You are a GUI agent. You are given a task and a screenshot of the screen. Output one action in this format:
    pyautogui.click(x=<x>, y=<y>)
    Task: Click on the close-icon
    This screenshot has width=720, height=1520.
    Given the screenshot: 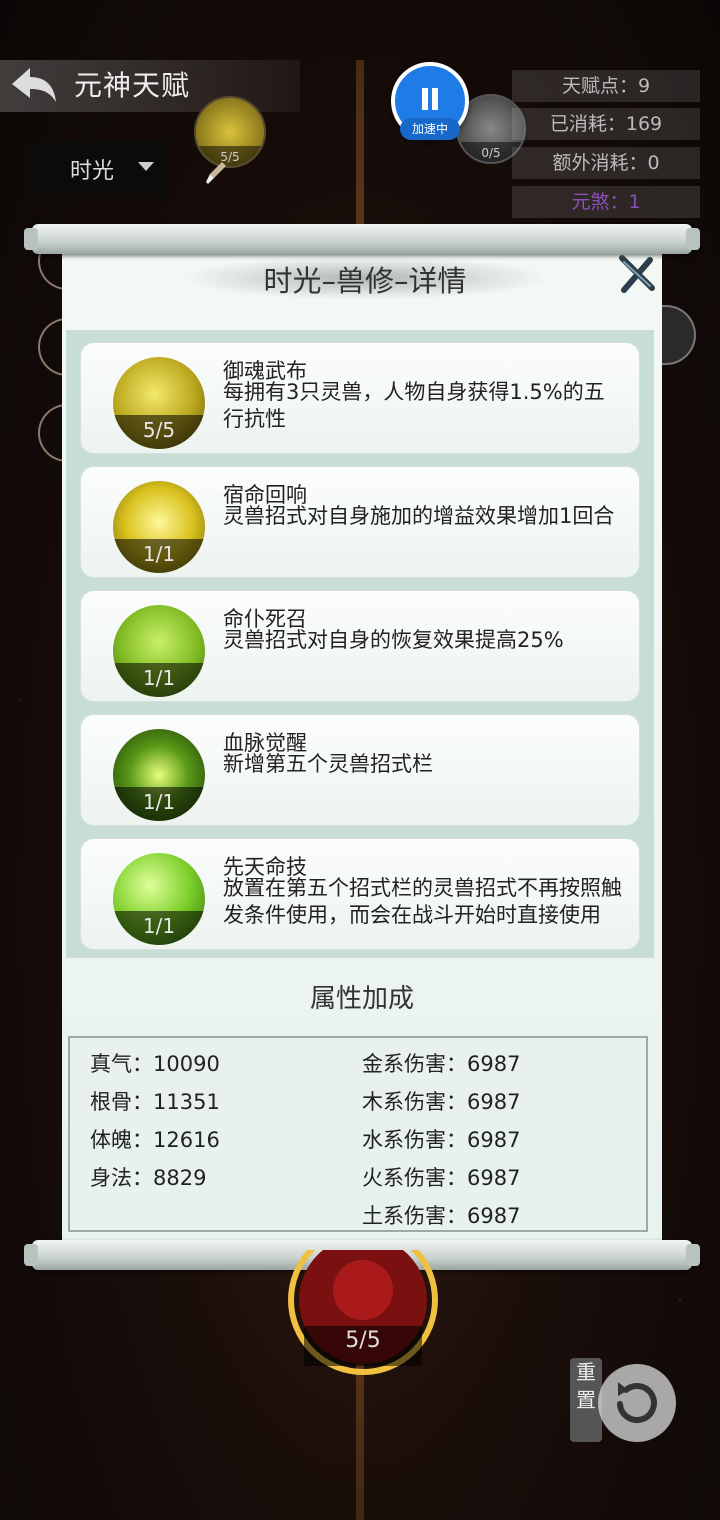 What is the action you would take?
    pyautogui.click(x=636, y=274)
    